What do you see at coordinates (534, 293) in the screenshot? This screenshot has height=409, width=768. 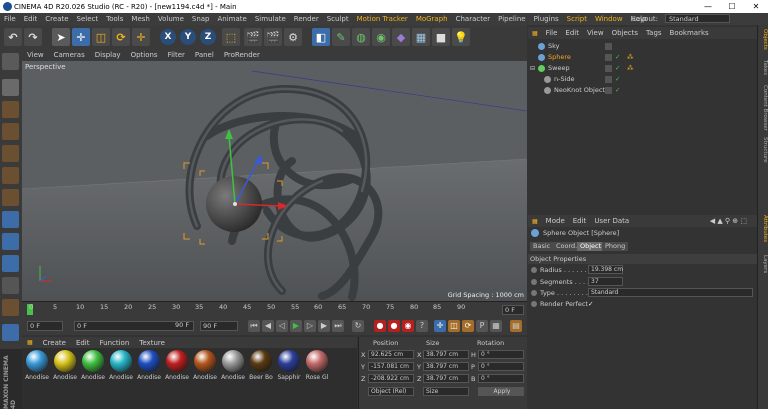 I see `type-anim-dot` at bounding box center [534, 293].